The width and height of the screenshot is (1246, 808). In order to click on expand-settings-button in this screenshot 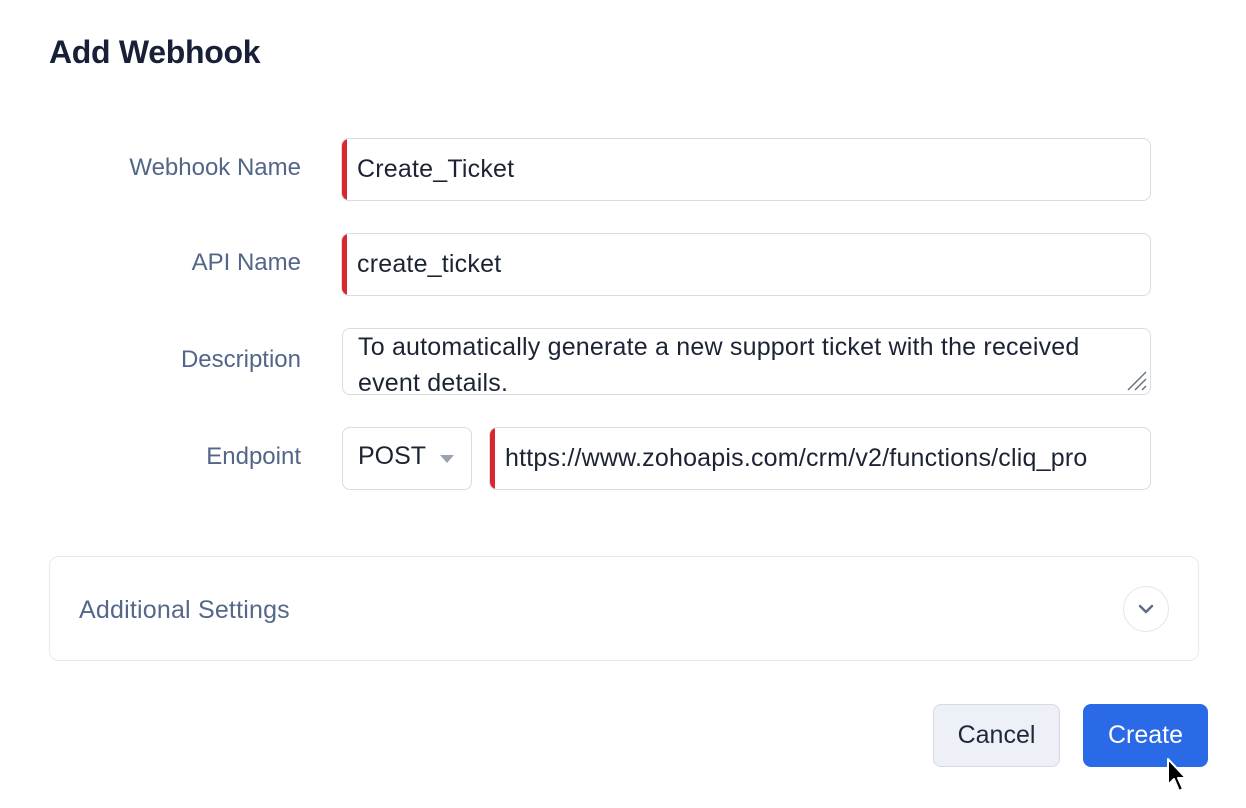, I will do `click(1146, 609)`.